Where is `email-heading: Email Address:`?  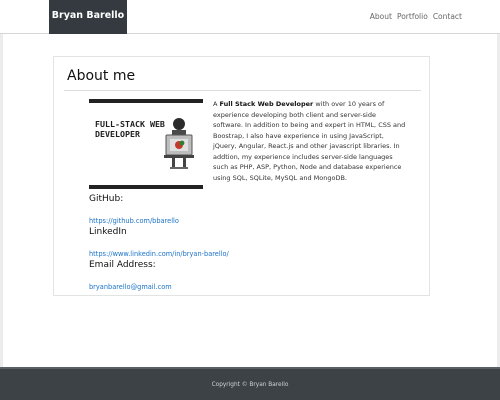
email-heading: Email Address: is located at coordinates (122, 265).